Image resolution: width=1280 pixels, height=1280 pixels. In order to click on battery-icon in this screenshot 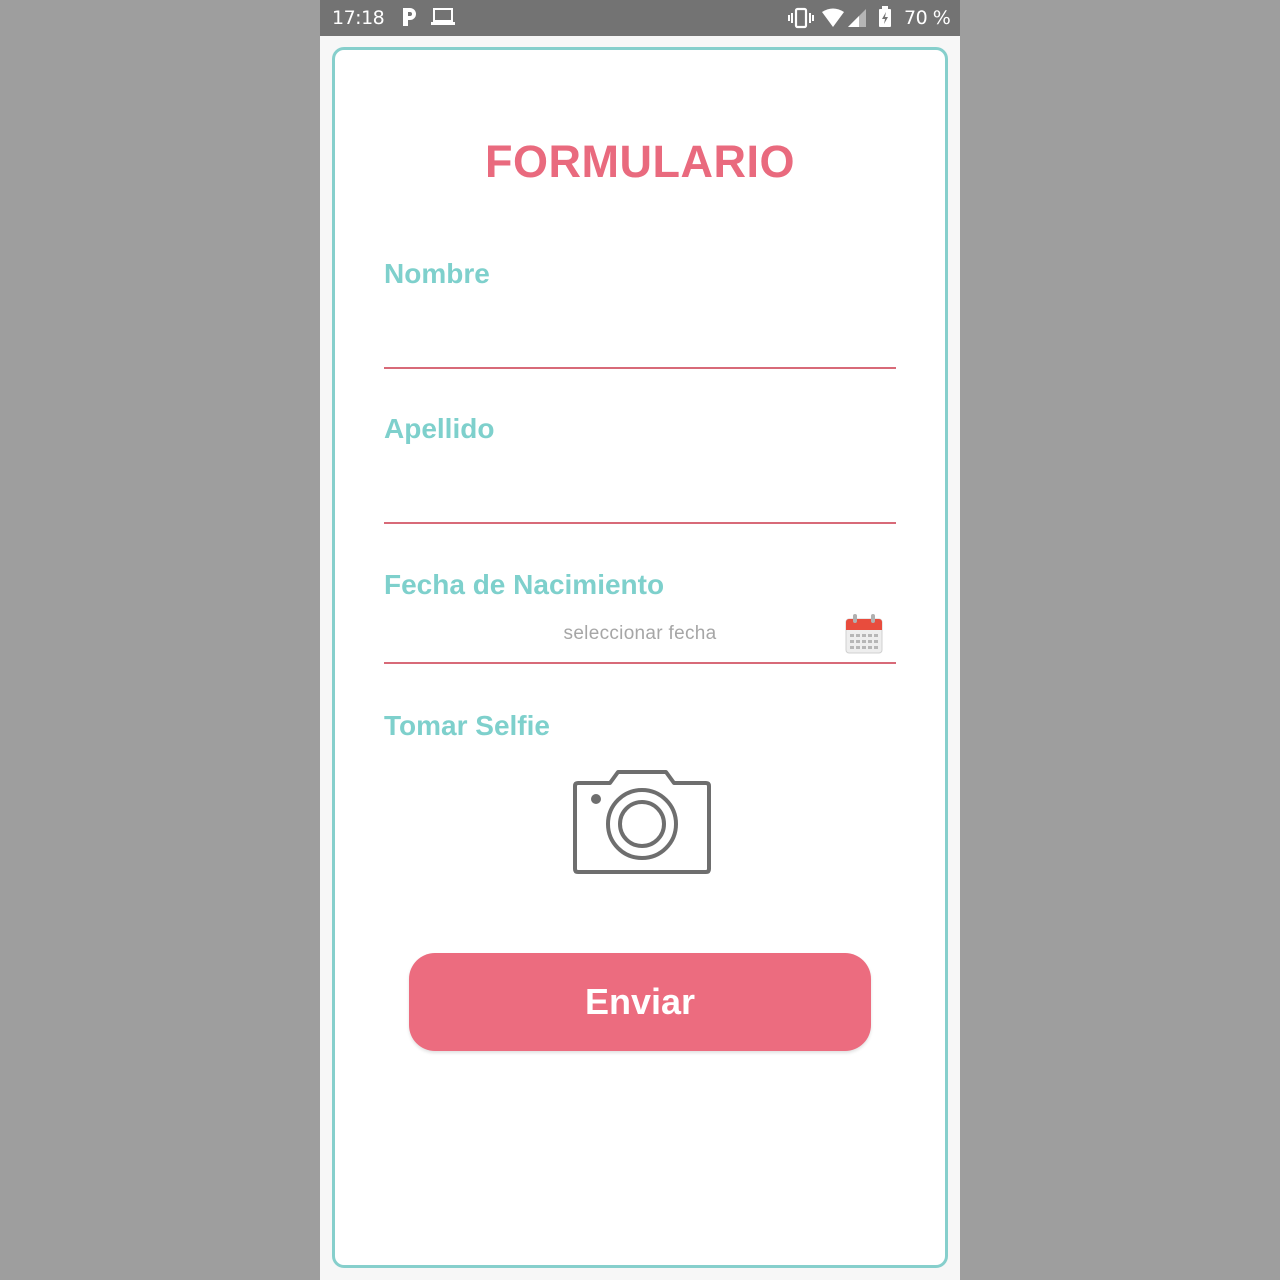, I will do `click(885, 16)`.